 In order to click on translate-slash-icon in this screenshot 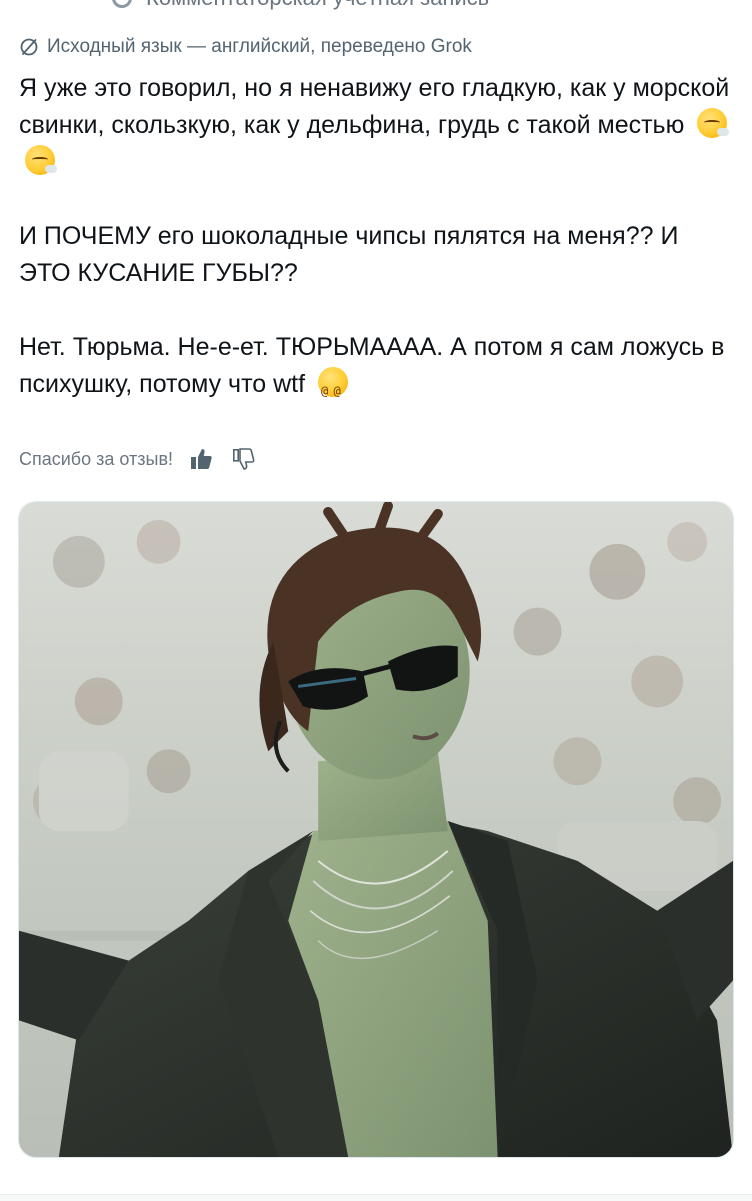, I will do `click(29, 47)`.